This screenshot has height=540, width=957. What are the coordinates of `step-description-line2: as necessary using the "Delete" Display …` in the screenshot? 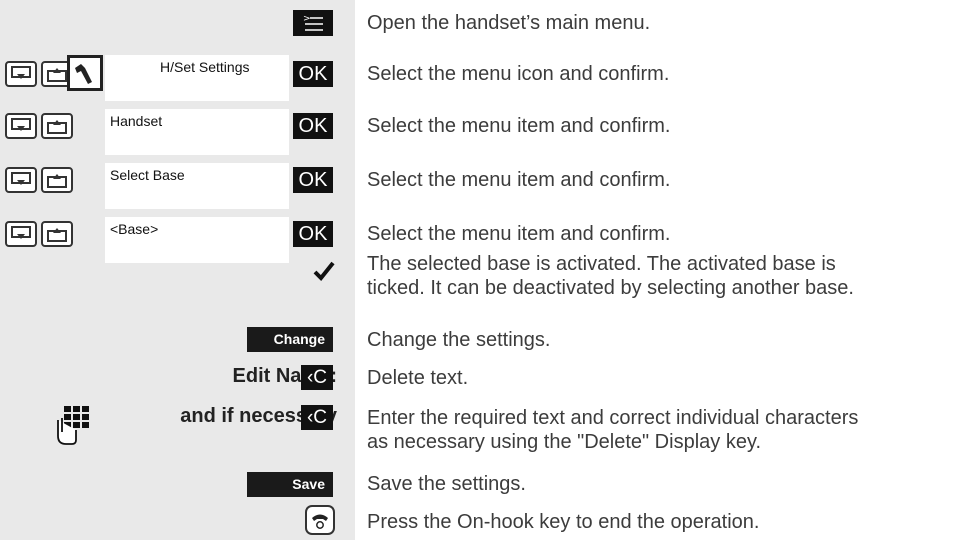 It's located at (564, 442).